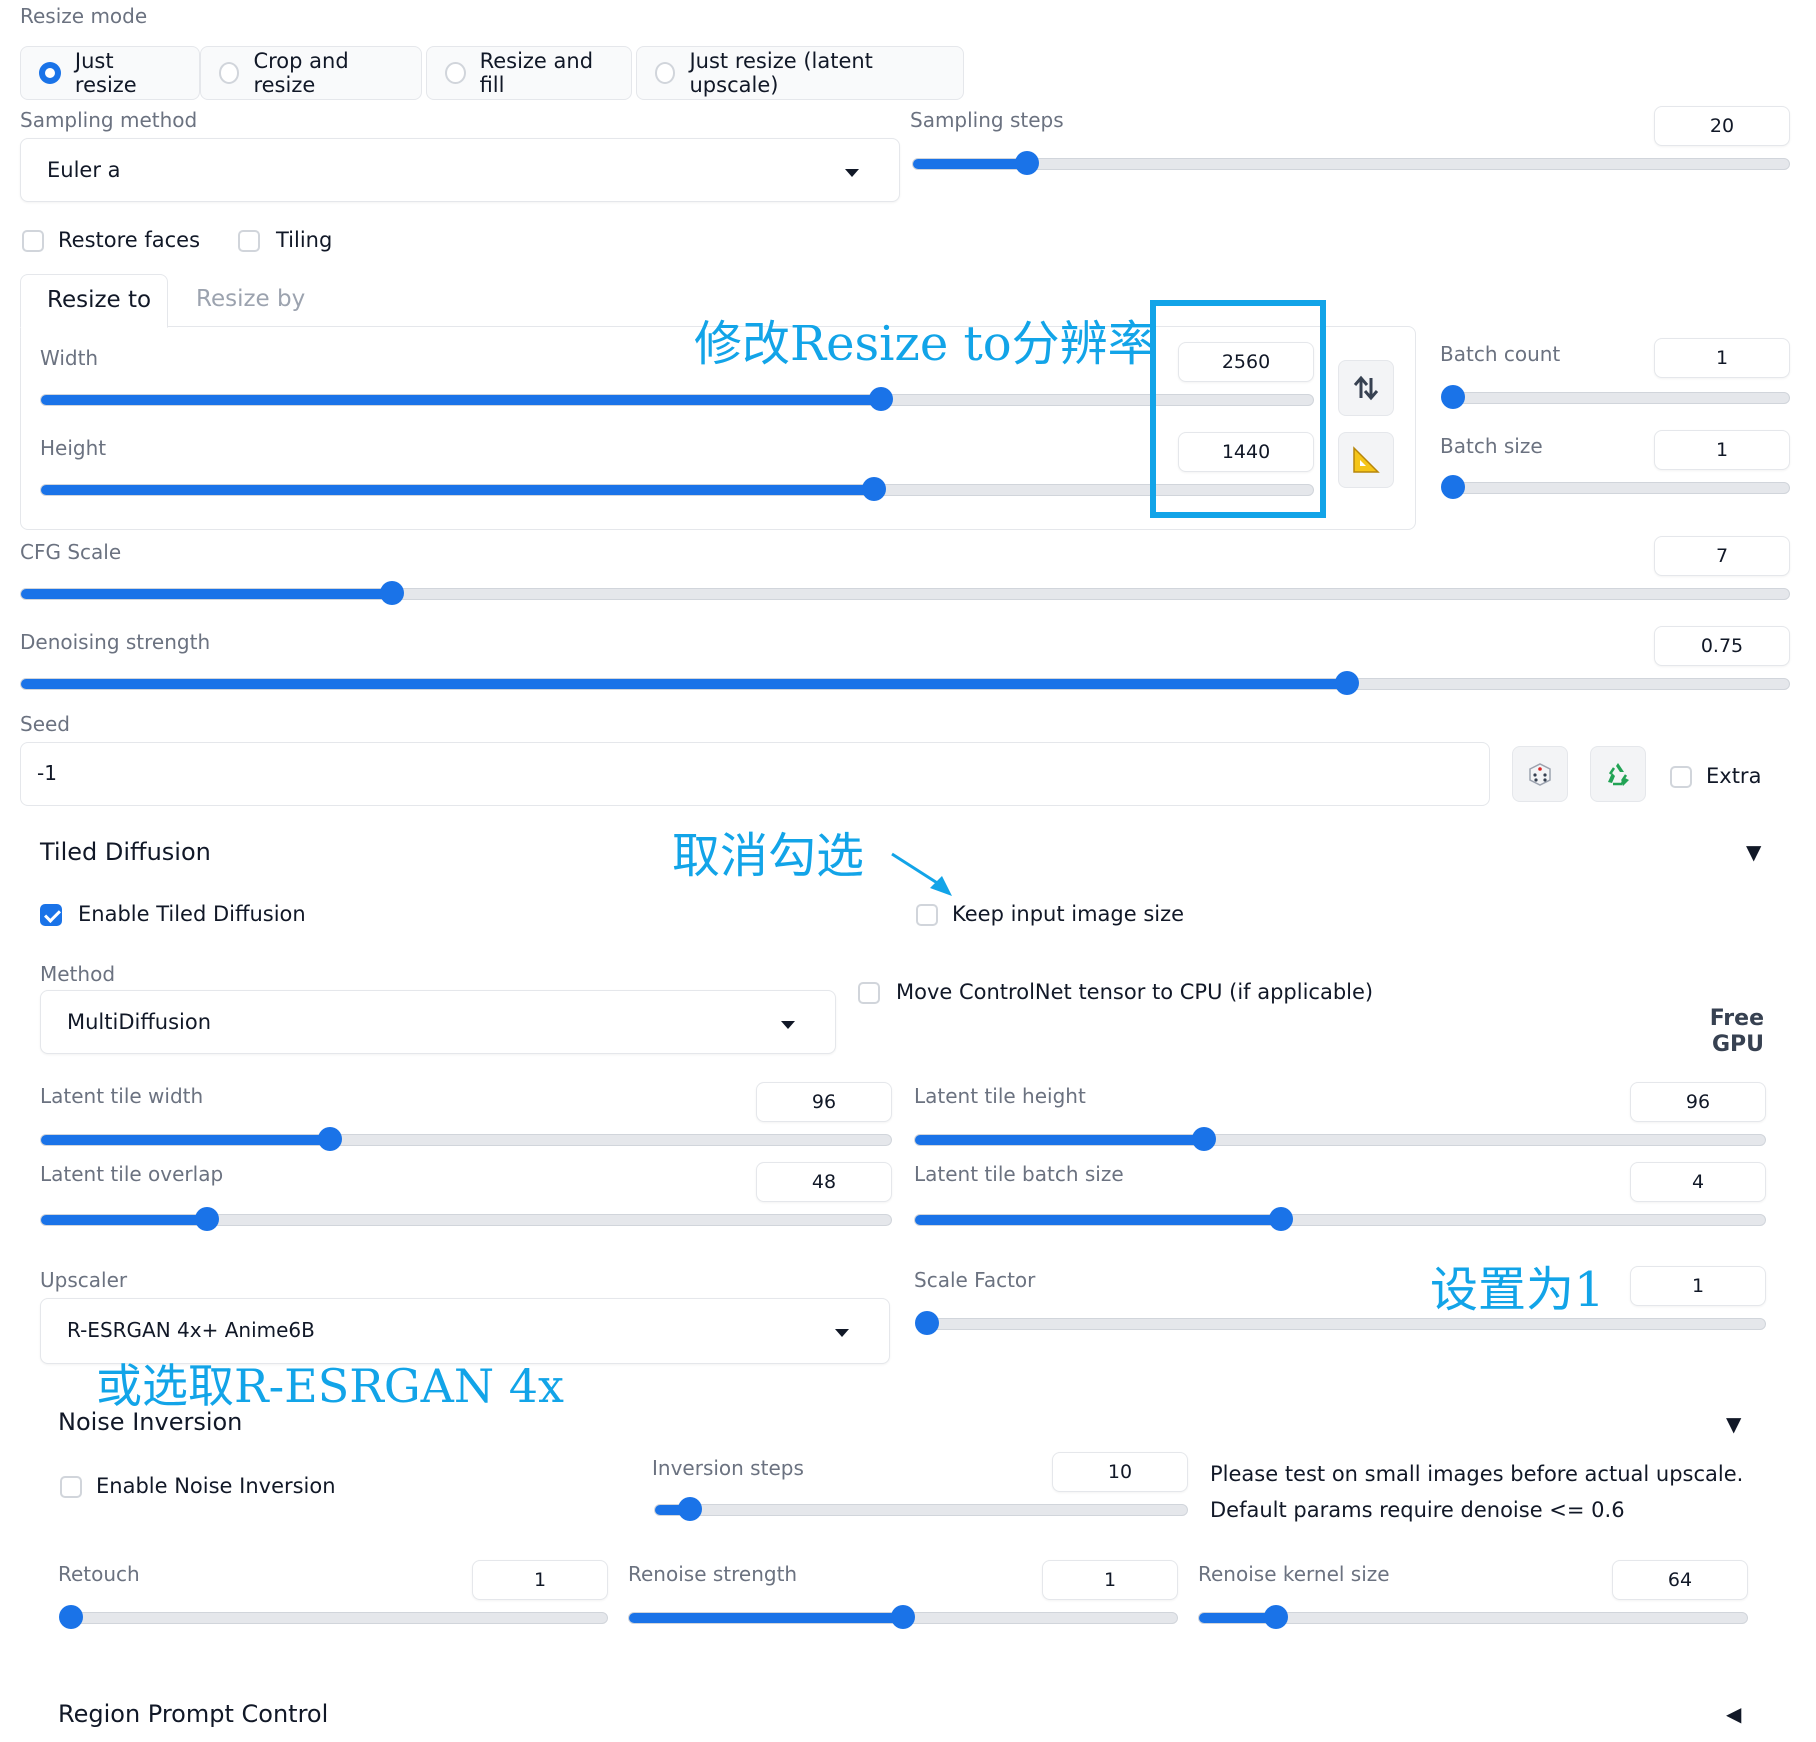  I want to click on restore-faces-checkbox, so click(33, 241).